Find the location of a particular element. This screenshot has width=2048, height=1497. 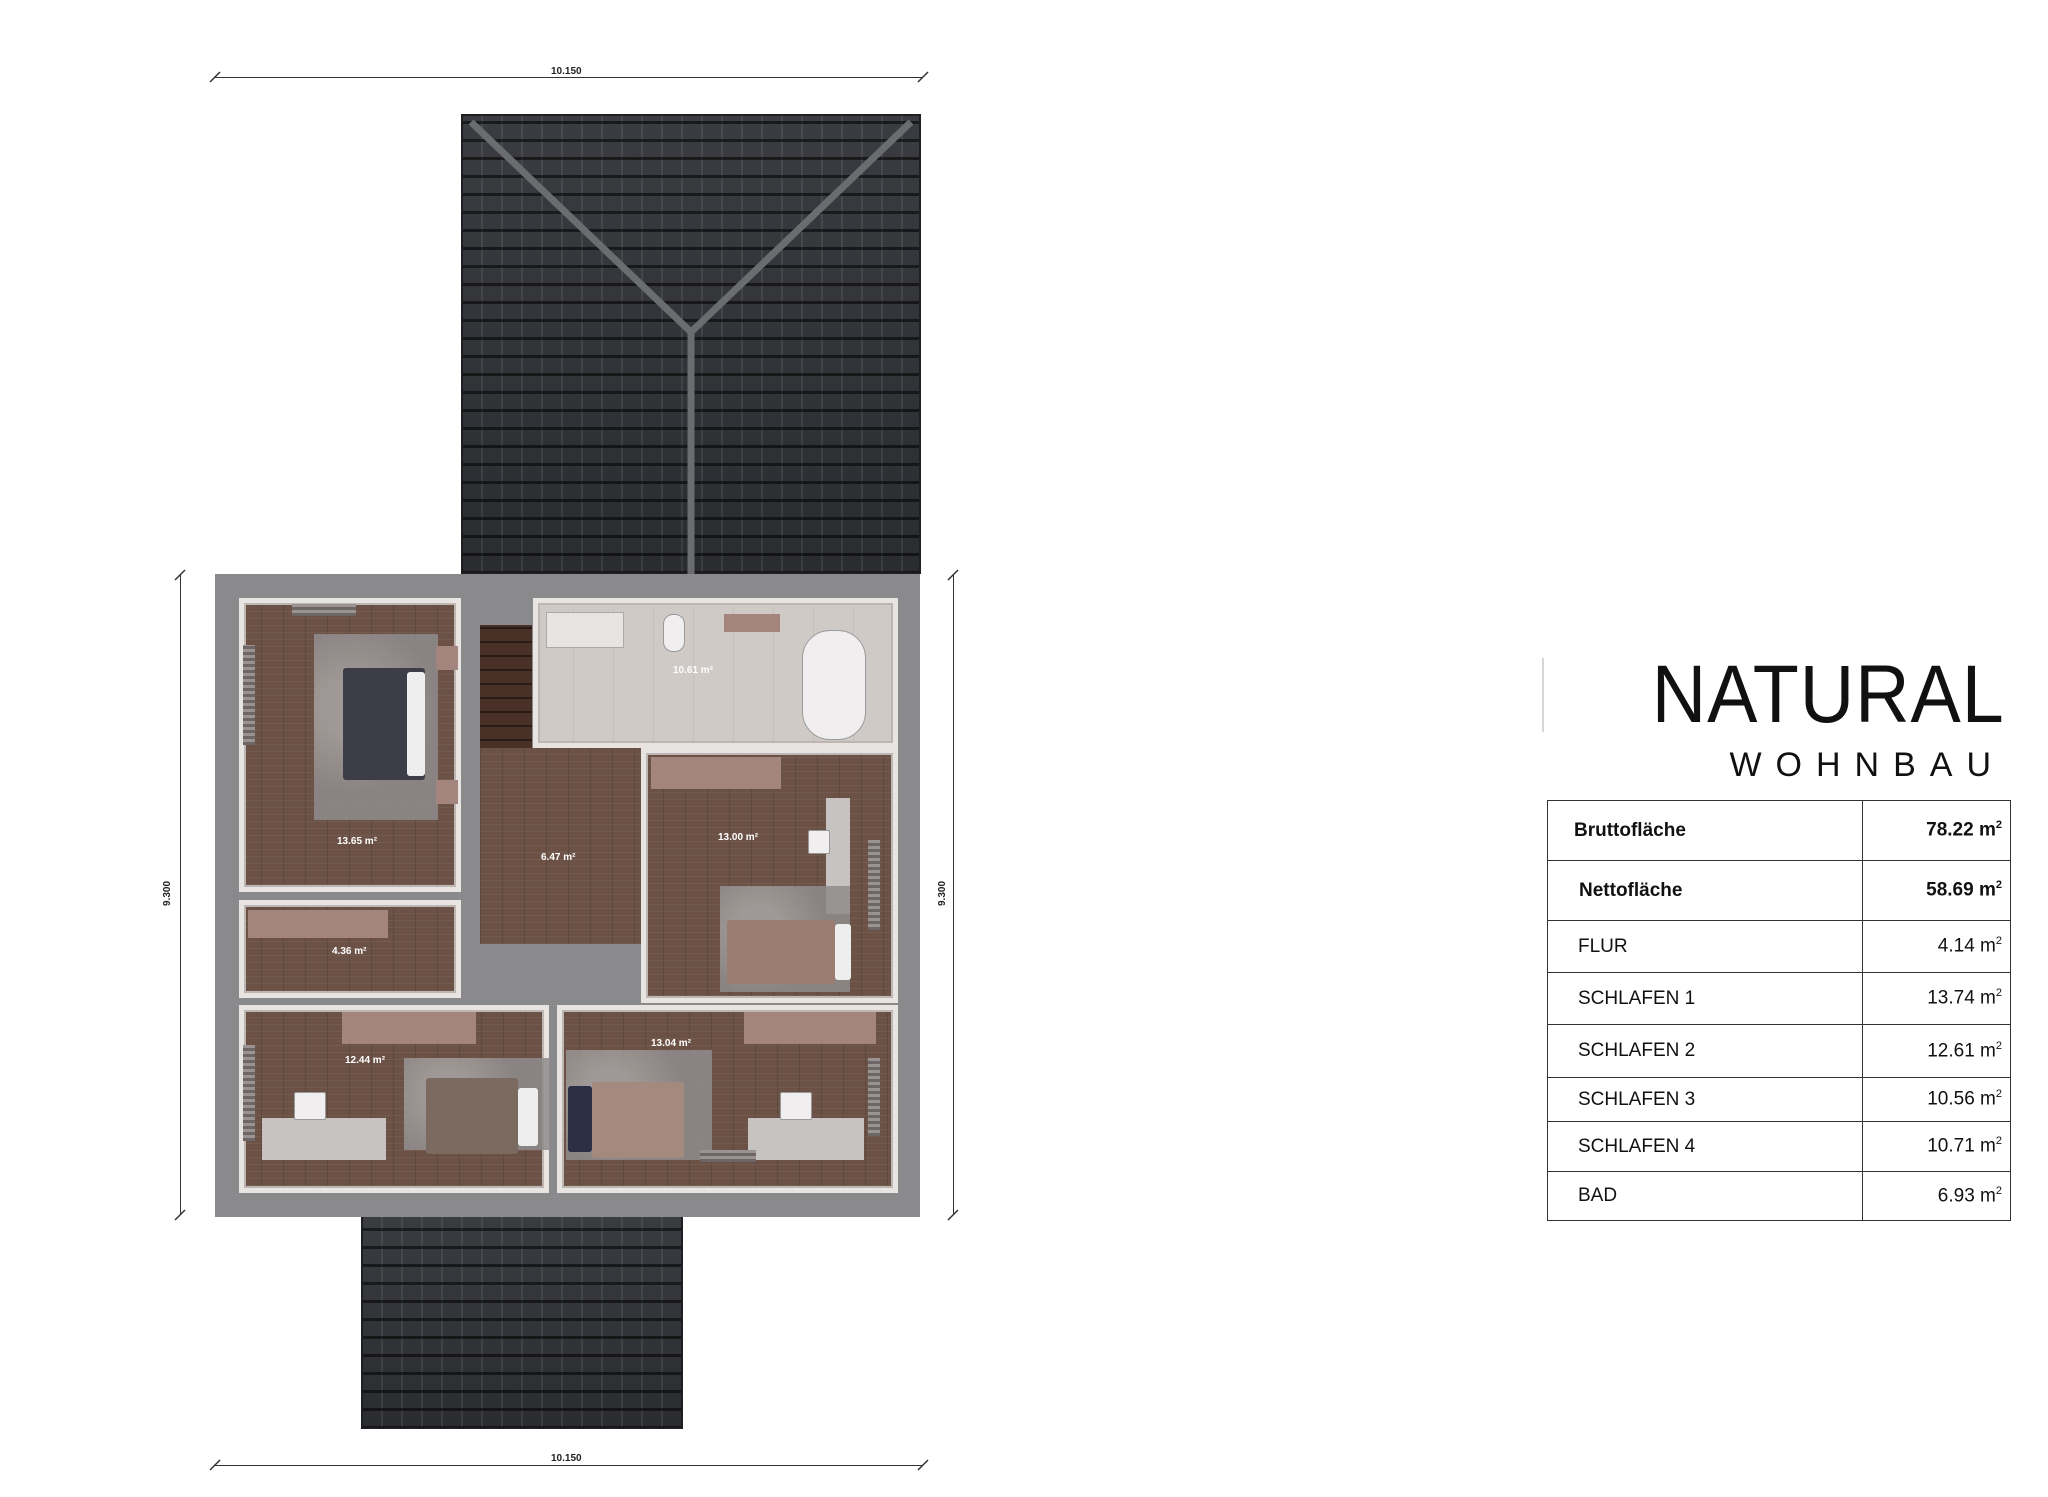

table-row: Nettofläche 58.69 m2 is located at coordinates (1779, 890).